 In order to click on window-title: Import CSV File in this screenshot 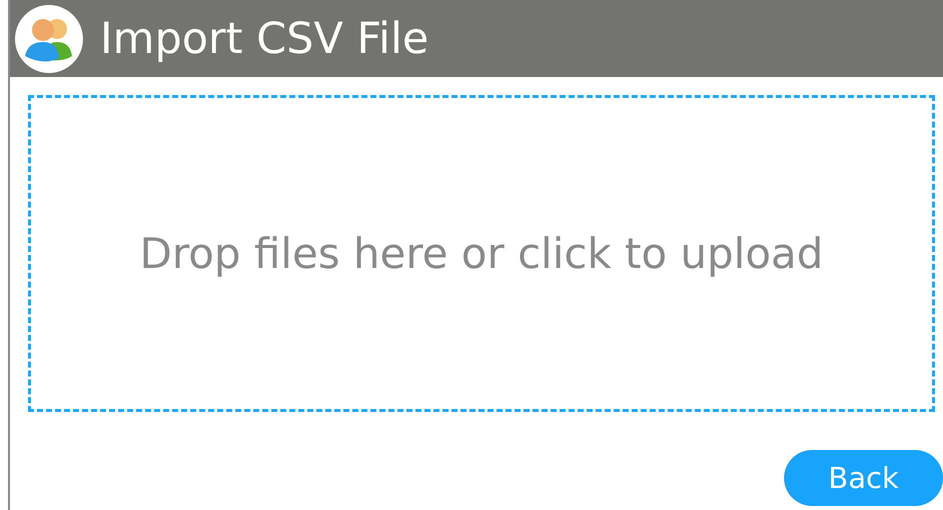, I will do `click(264, 39)`.